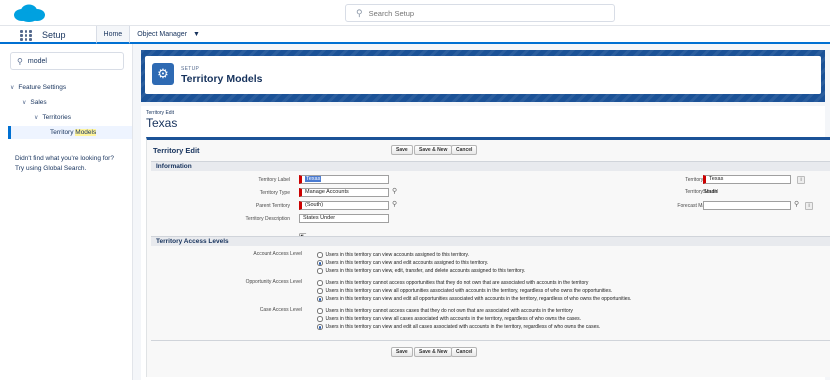  Describe the element at coordinates (402, 150) in the screenshot. I see `save-button: Save` at that location.